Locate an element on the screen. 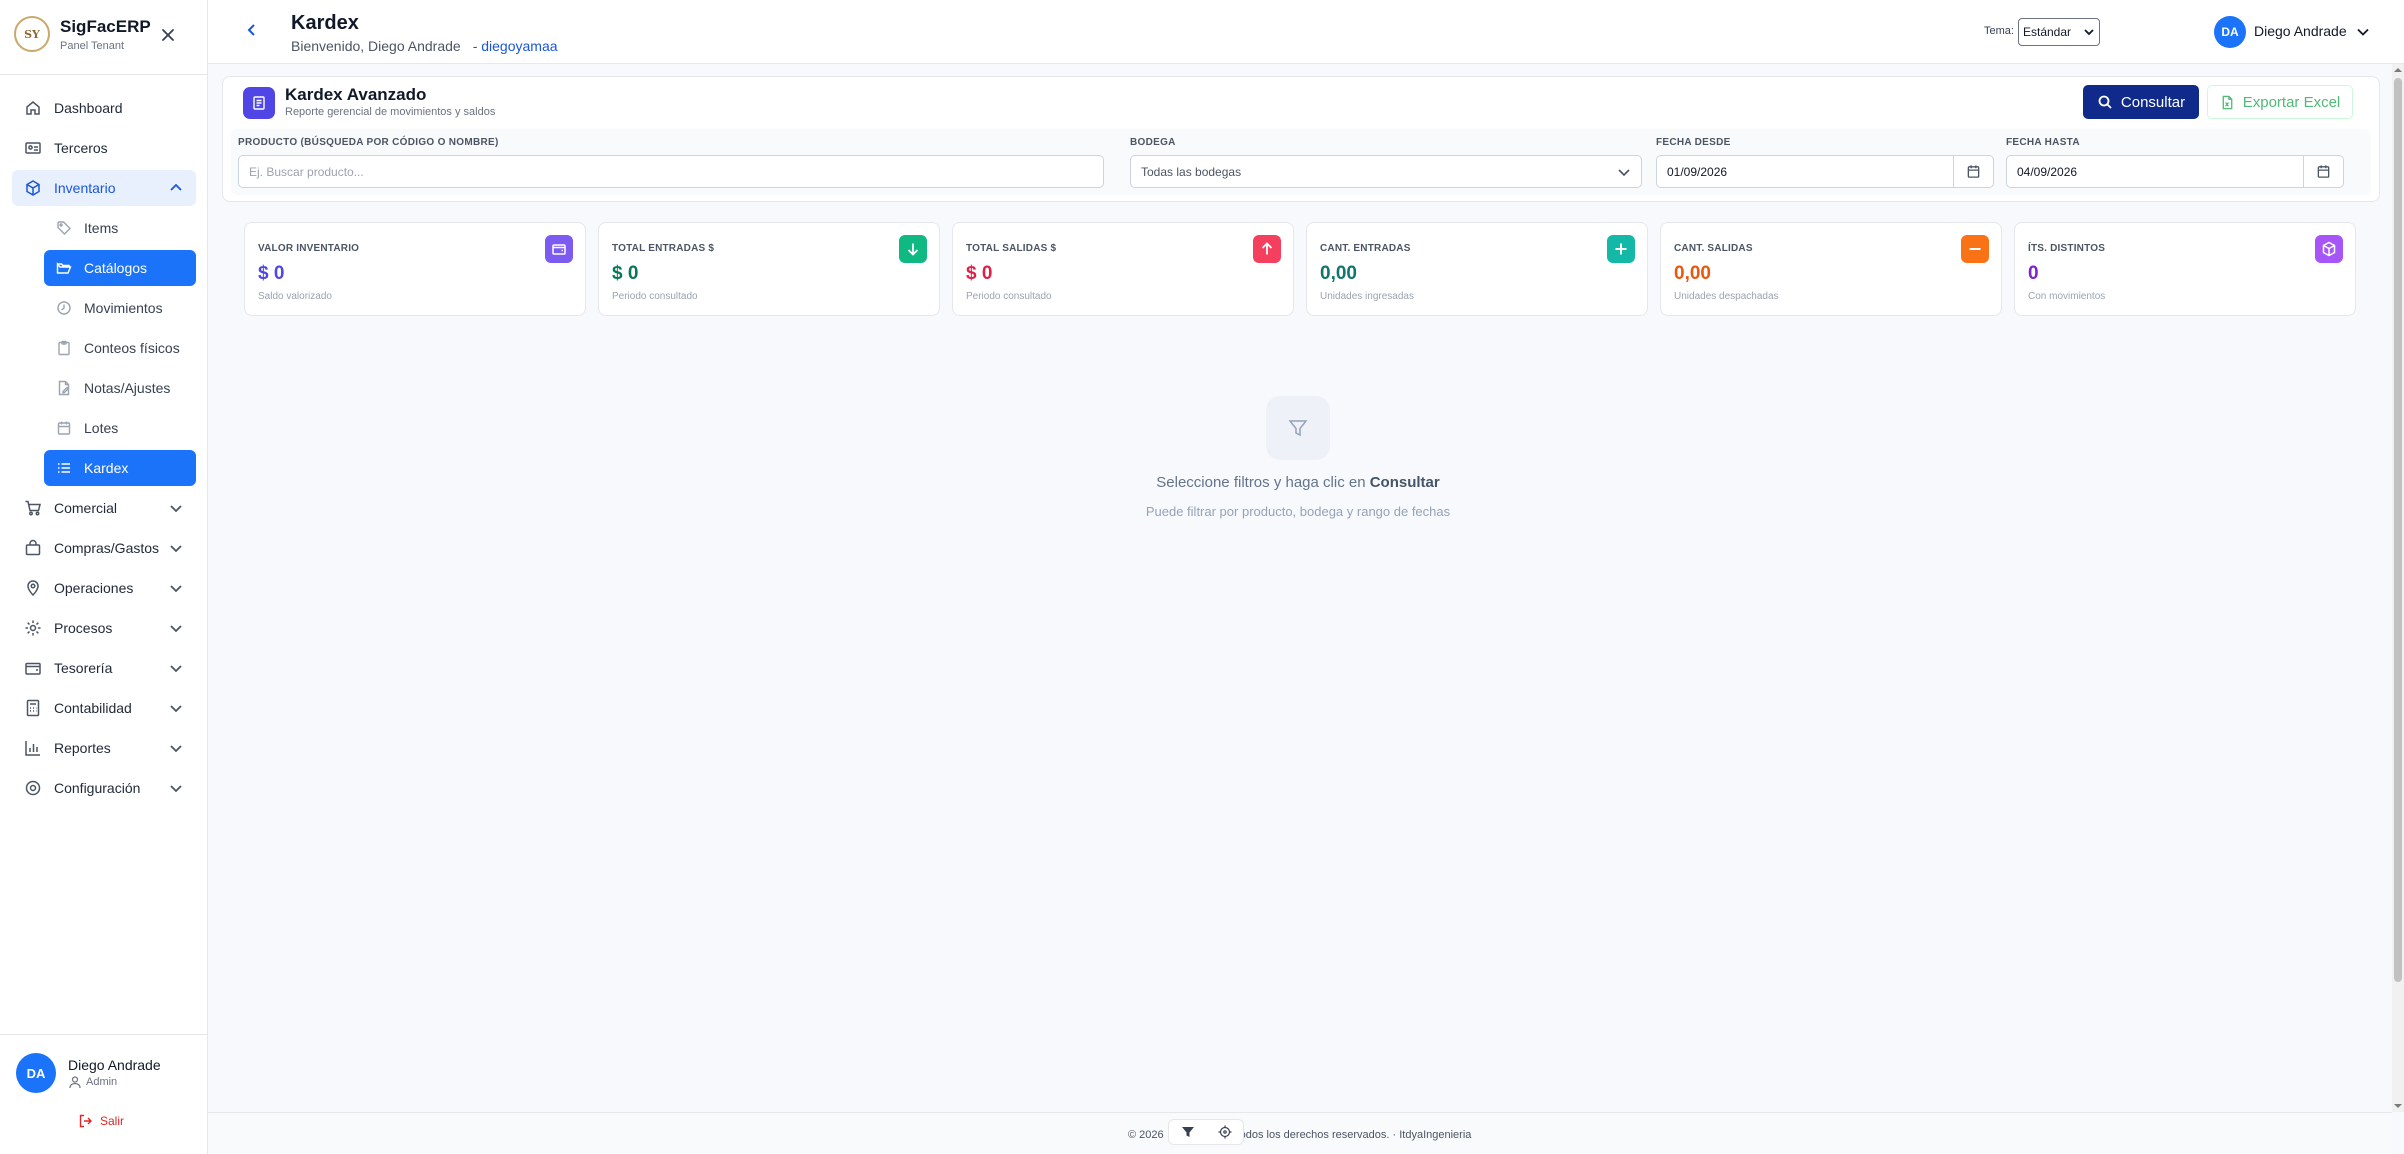  sidebar-item-contabilidad: Contabilidad is located at coordinates (104, 708).